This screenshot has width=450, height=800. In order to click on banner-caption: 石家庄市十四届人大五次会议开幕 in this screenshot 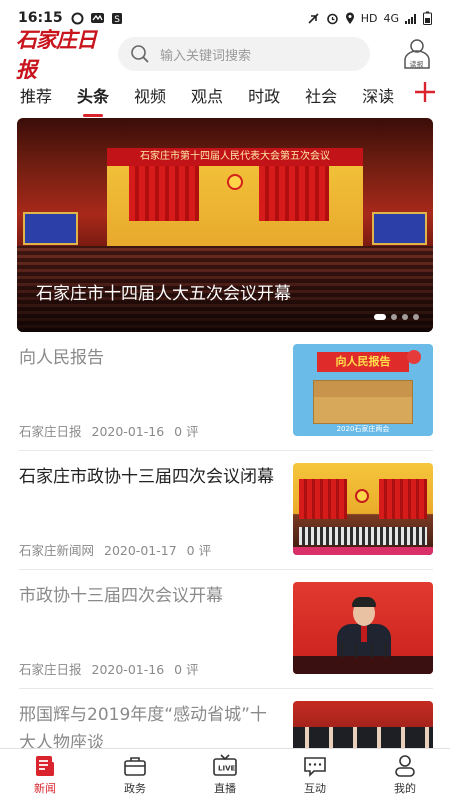, I will do `click(163, 294)`.